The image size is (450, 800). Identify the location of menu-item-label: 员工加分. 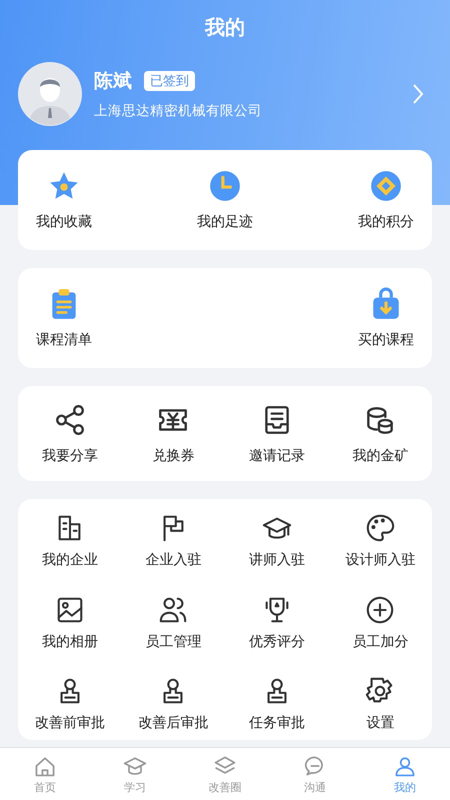
(380, 641).